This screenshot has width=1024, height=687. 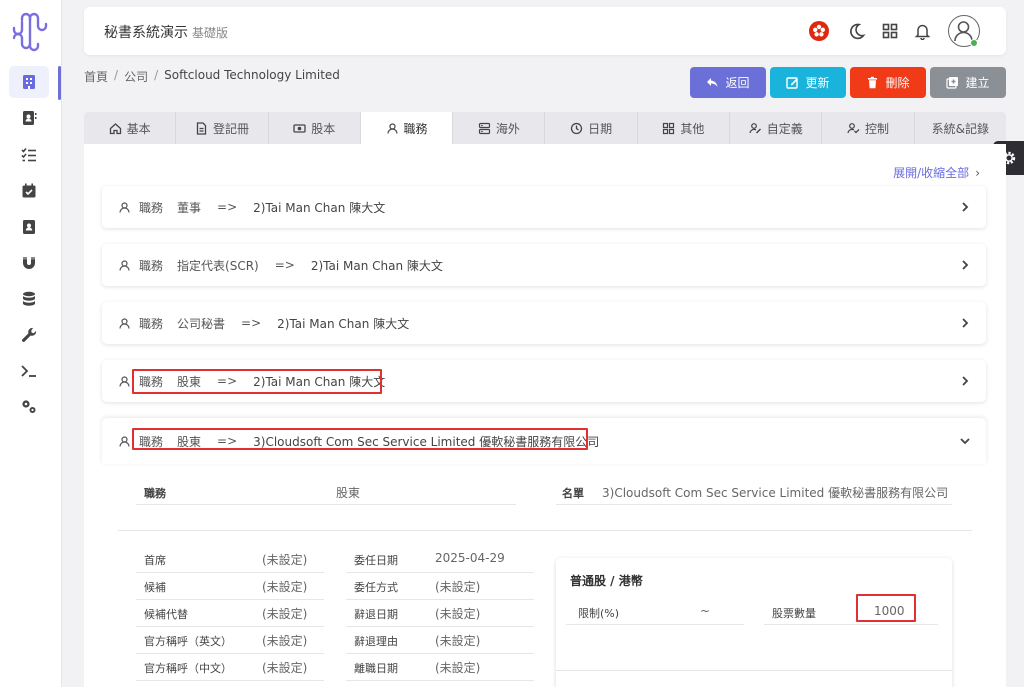 I want to click on tab-label: 職務, so click(x=415, y=128).